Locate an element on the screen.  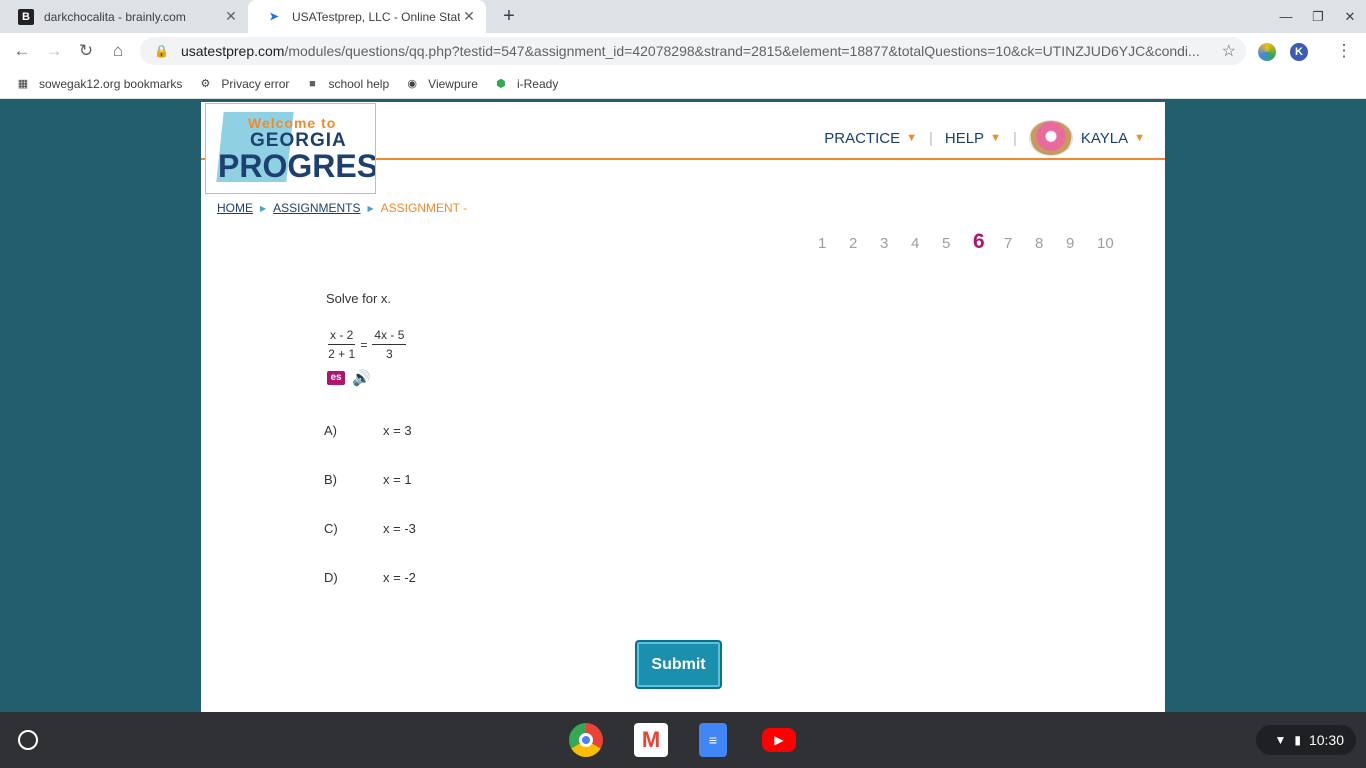
question-number-2: 2 is located at coordinates (864, 243).